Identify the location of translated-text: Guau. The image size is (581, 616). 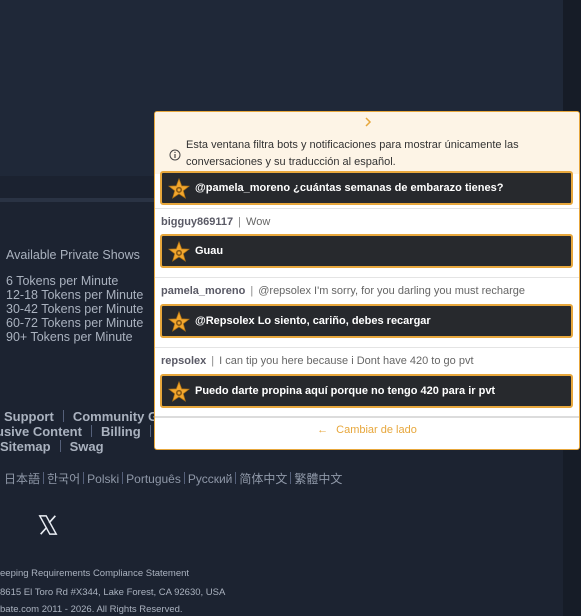
(209, 251).